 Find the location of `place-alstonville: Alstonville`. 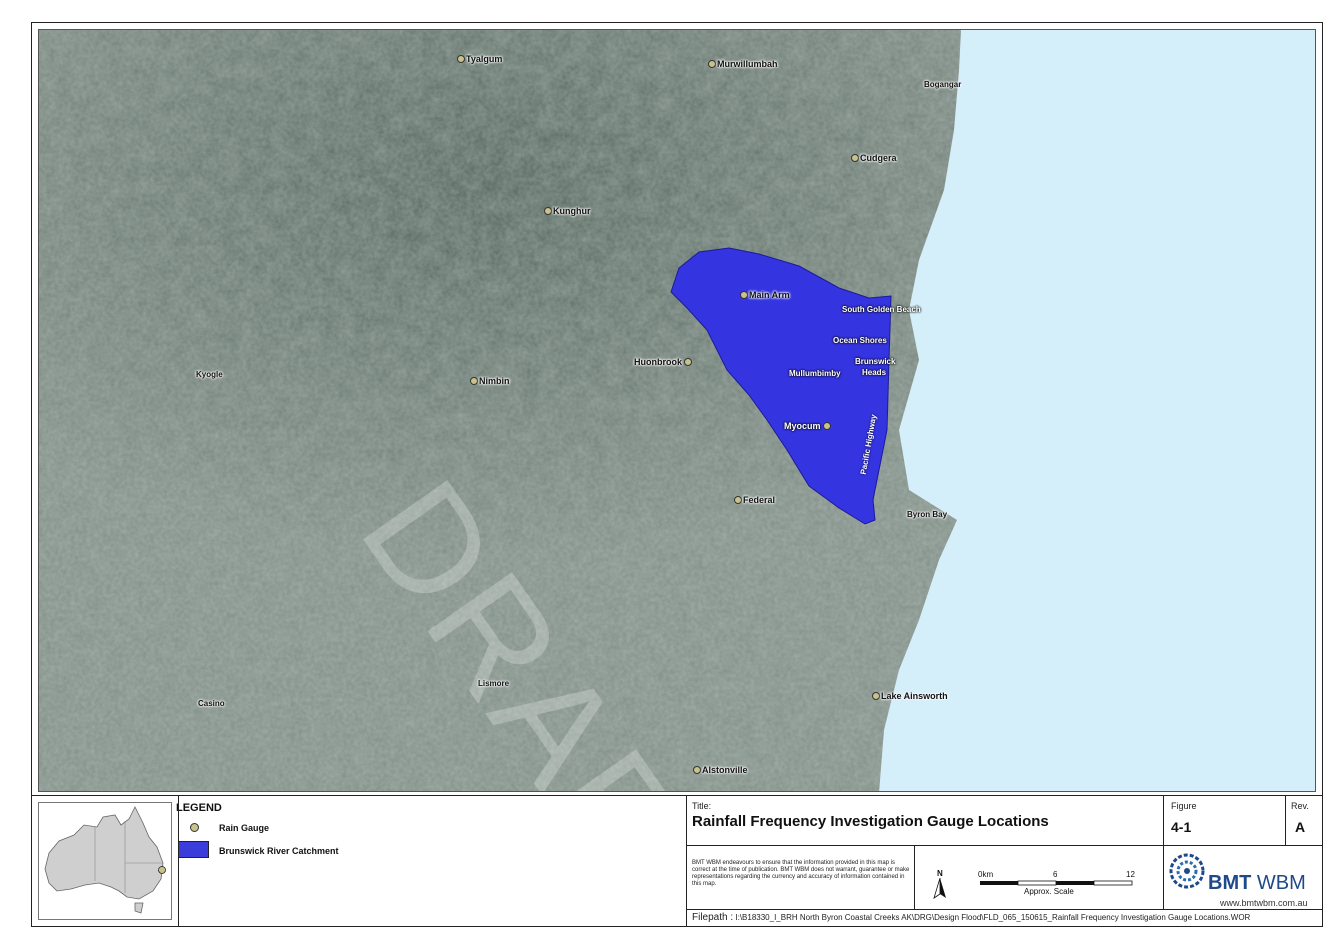

place-alstonville: Alstonville is located at coordinates (720, 770).